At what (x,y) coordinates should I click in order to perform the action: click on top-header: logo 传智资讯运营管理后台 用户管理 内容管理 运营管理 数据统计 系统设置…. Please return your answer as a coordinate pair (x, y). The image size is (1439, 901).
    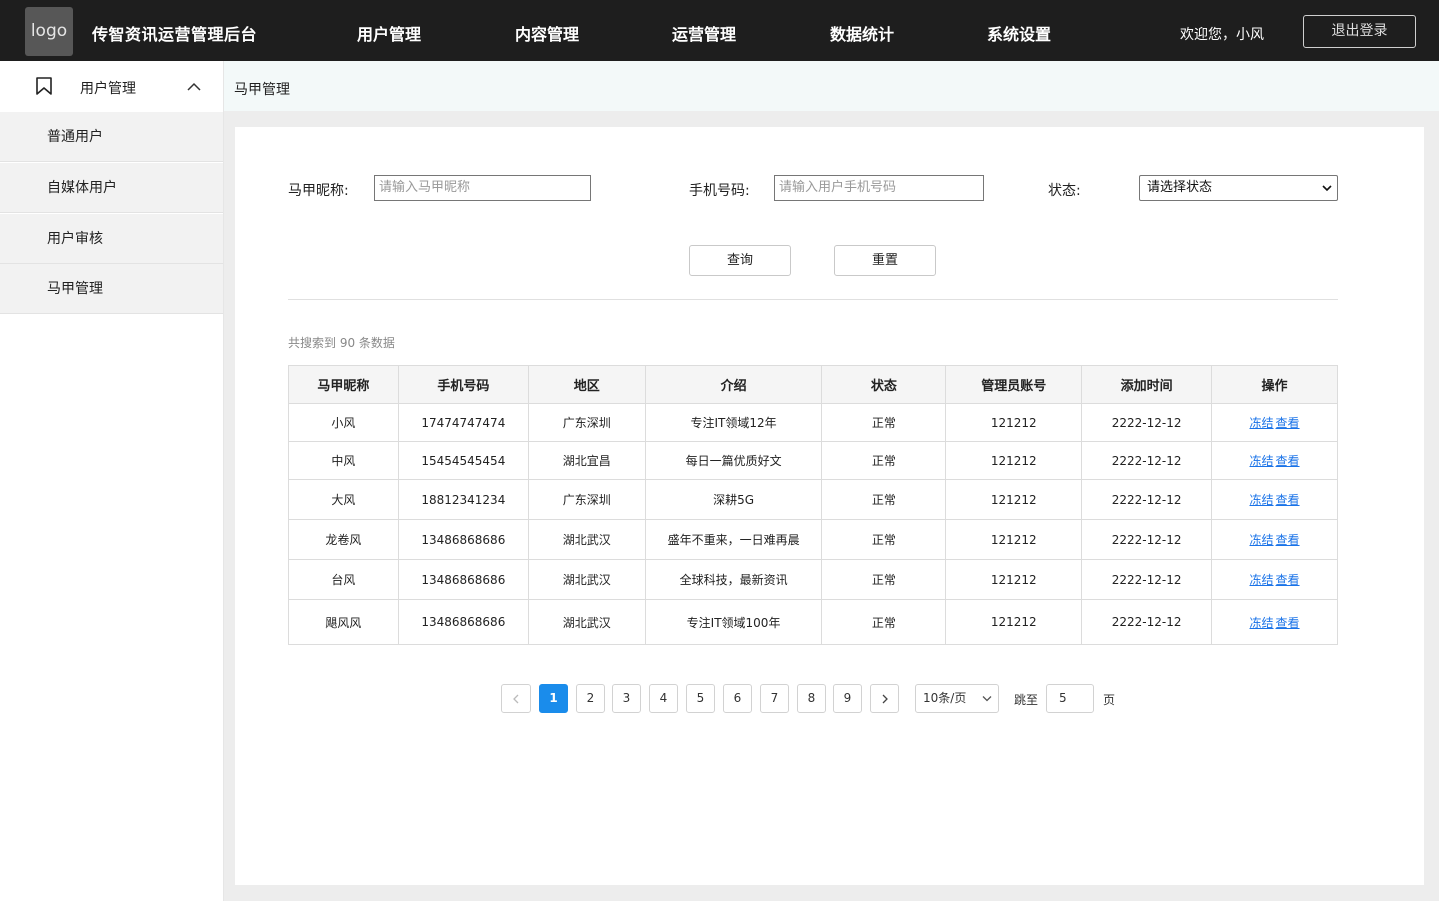
    Looking at the image, I should click on (719, 30).